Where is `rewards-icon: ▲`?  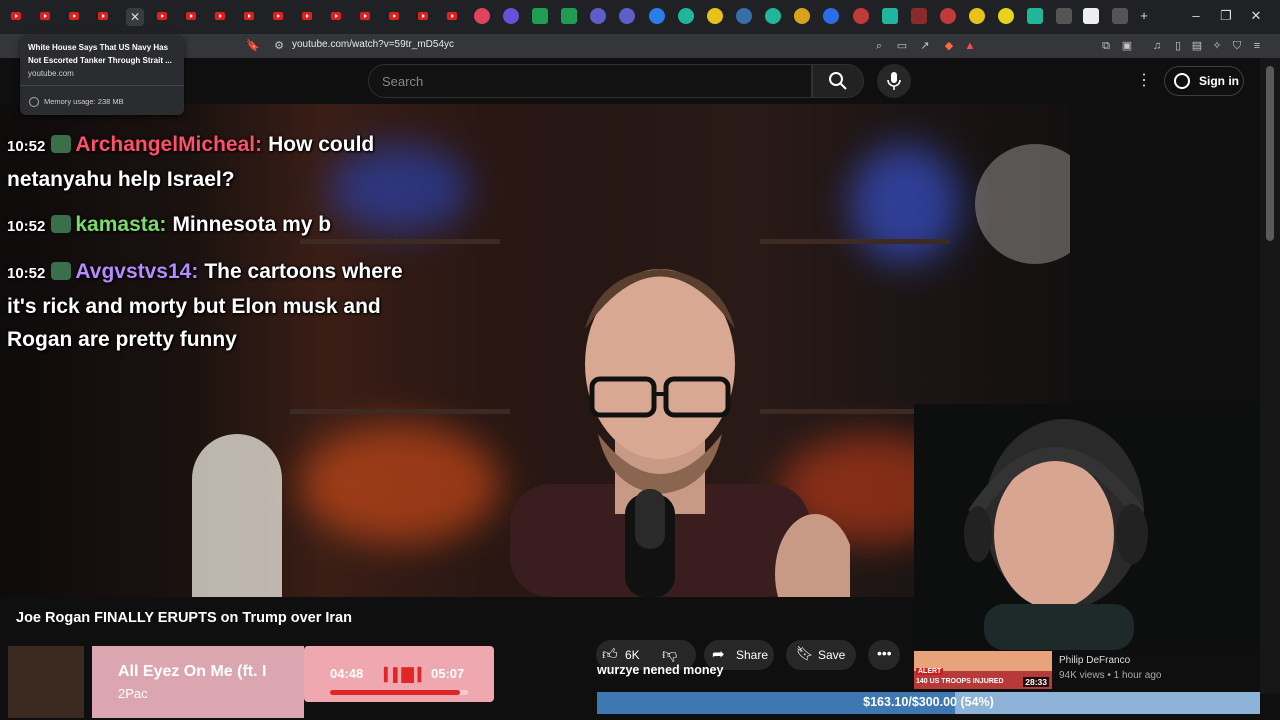 rewards-icon: ▲ is located at coordinates (970, 46).